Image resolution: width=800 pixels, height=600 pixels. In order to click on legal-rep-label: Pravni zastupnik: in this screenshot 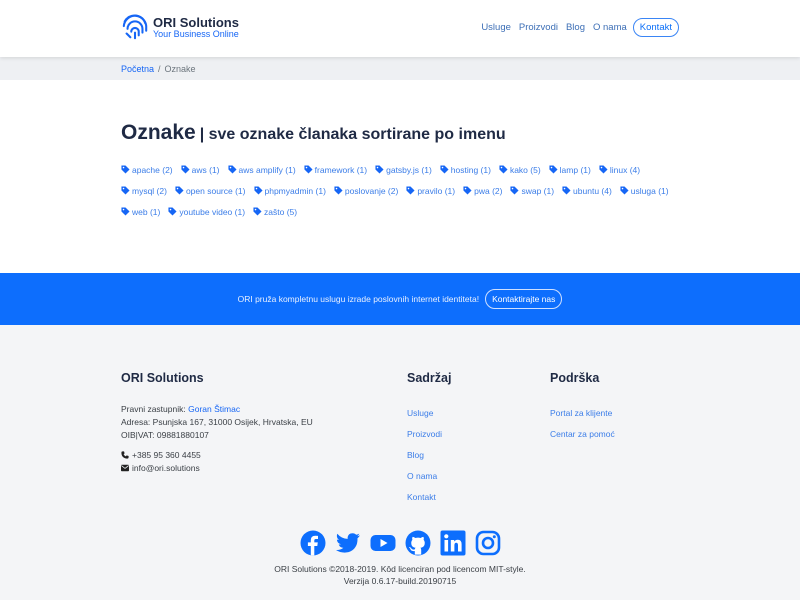, I will do `click(153, 409)`.